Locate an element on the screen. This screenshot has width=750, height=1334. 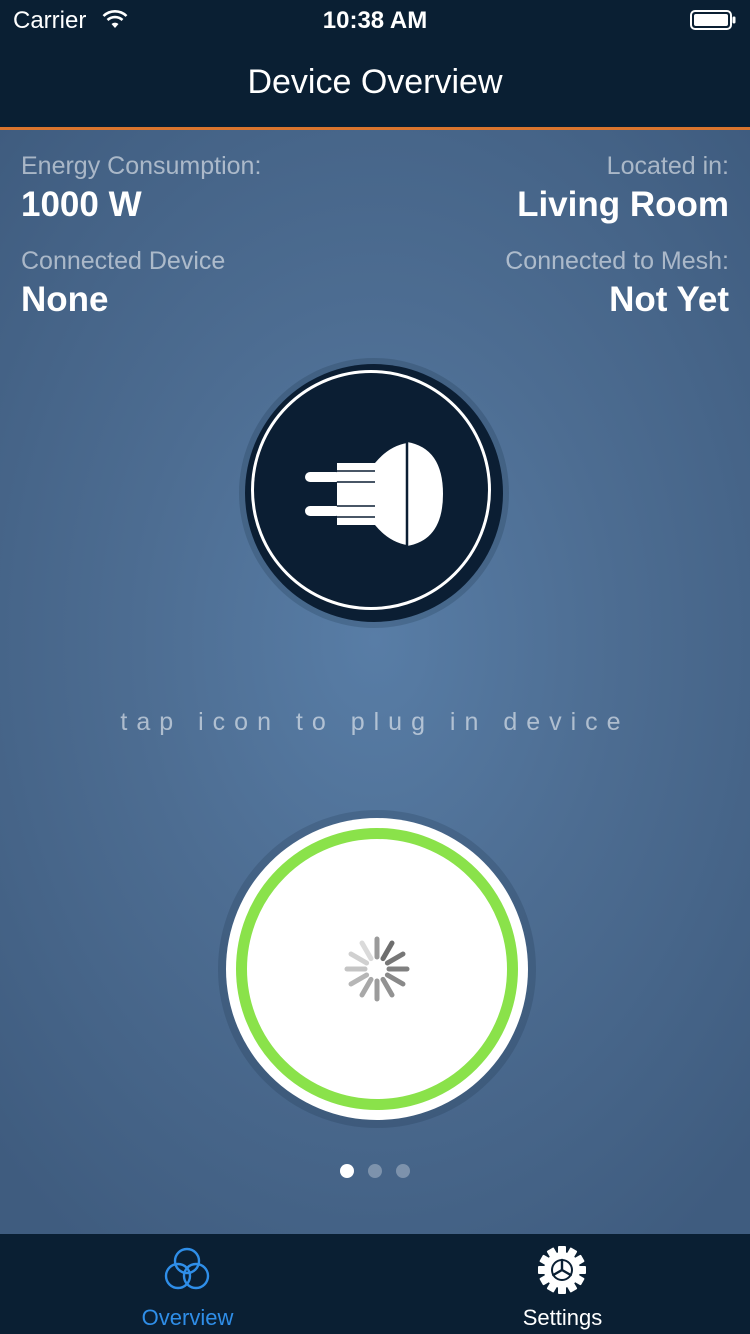
location-label: Located in: is located at coordinates (667, 166).